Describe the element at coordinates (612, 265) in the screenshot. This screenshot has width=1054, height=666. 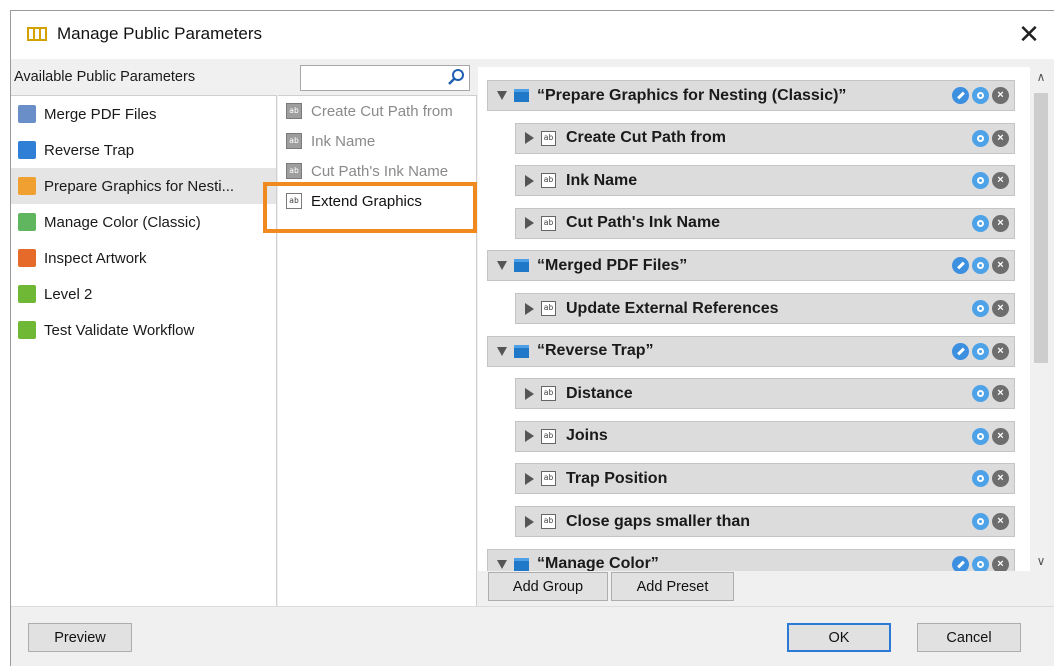
I see `group-label: “Merged PDF Files”` at that location.